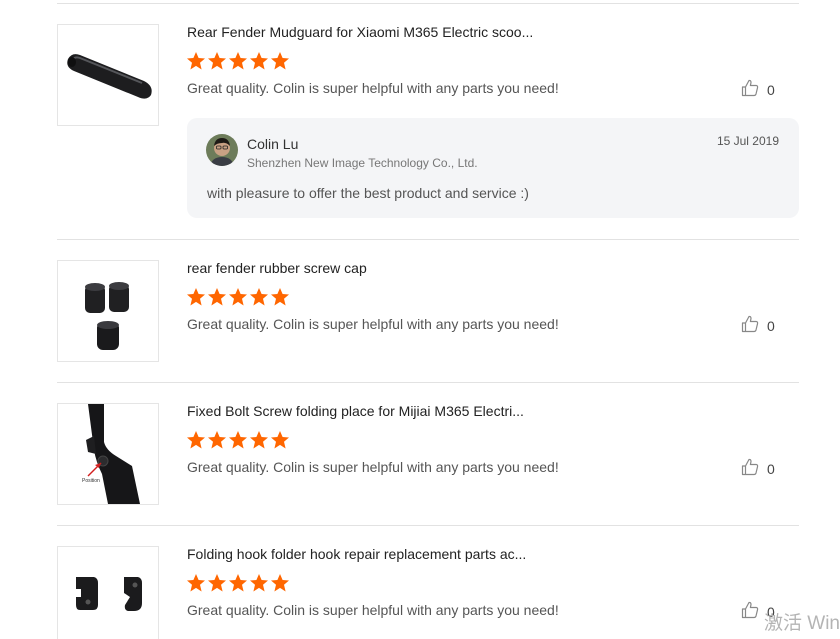 Image resolution: width=840 pixels, height=639 pixels. Describe the element at coordinates (277, 268) in the screenshot. I see `product-title: rear fender rubber screw cap` at that location.